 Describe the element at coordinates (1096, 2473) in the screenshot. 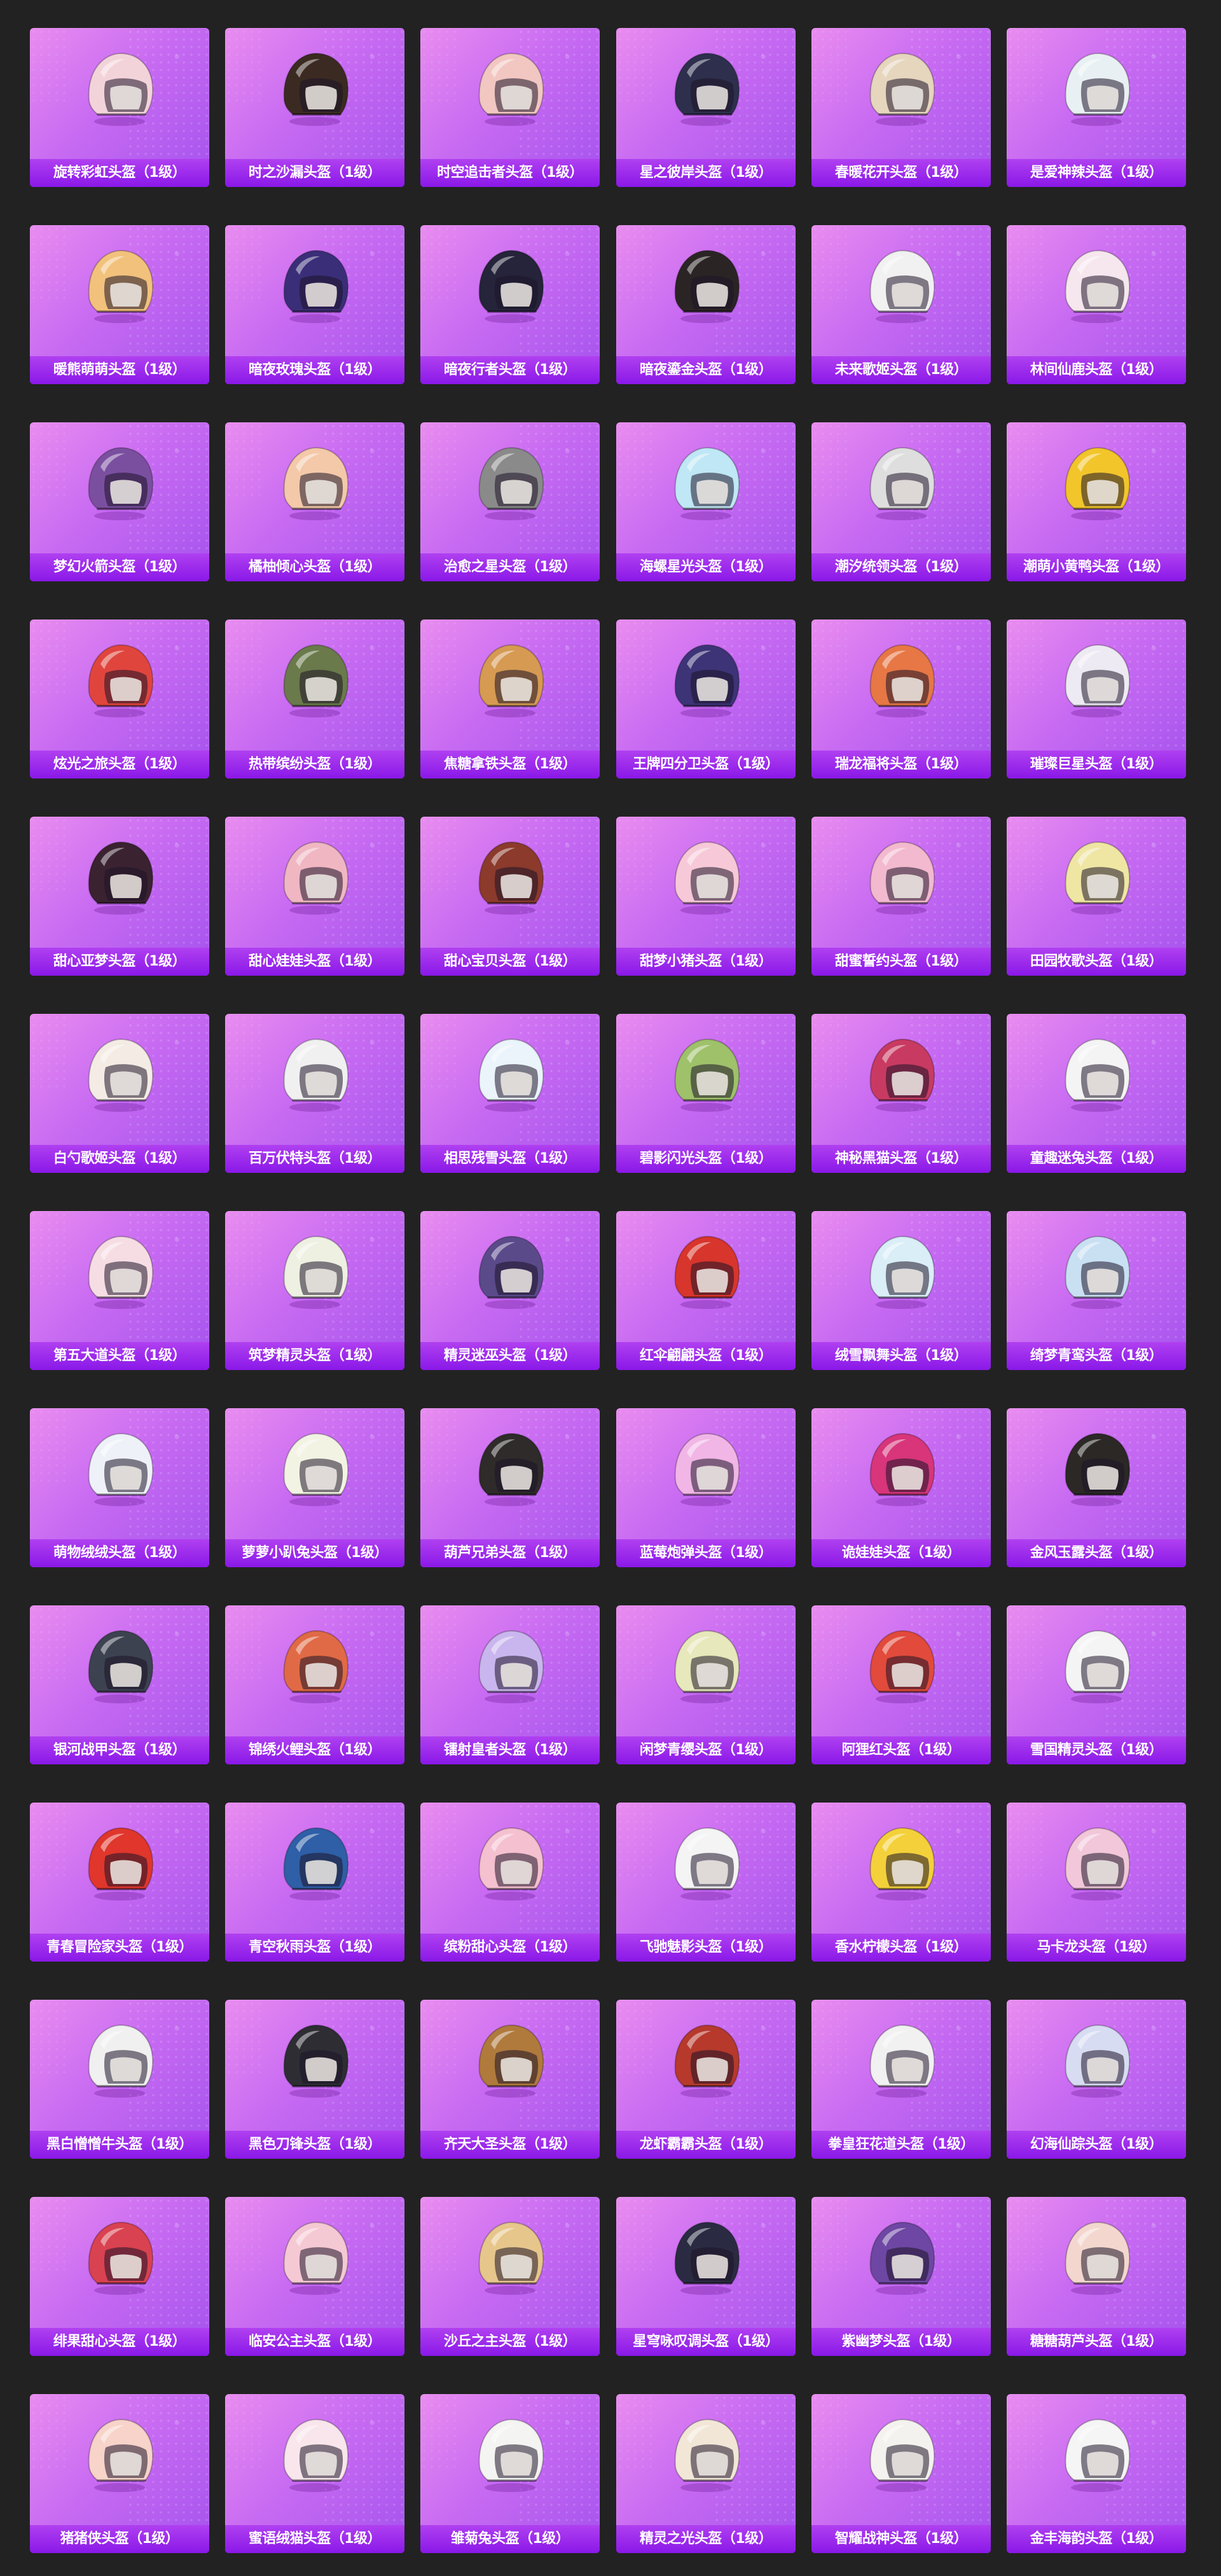

I see `helmet-card: 金丰海韵头盔（1级）` at that location.